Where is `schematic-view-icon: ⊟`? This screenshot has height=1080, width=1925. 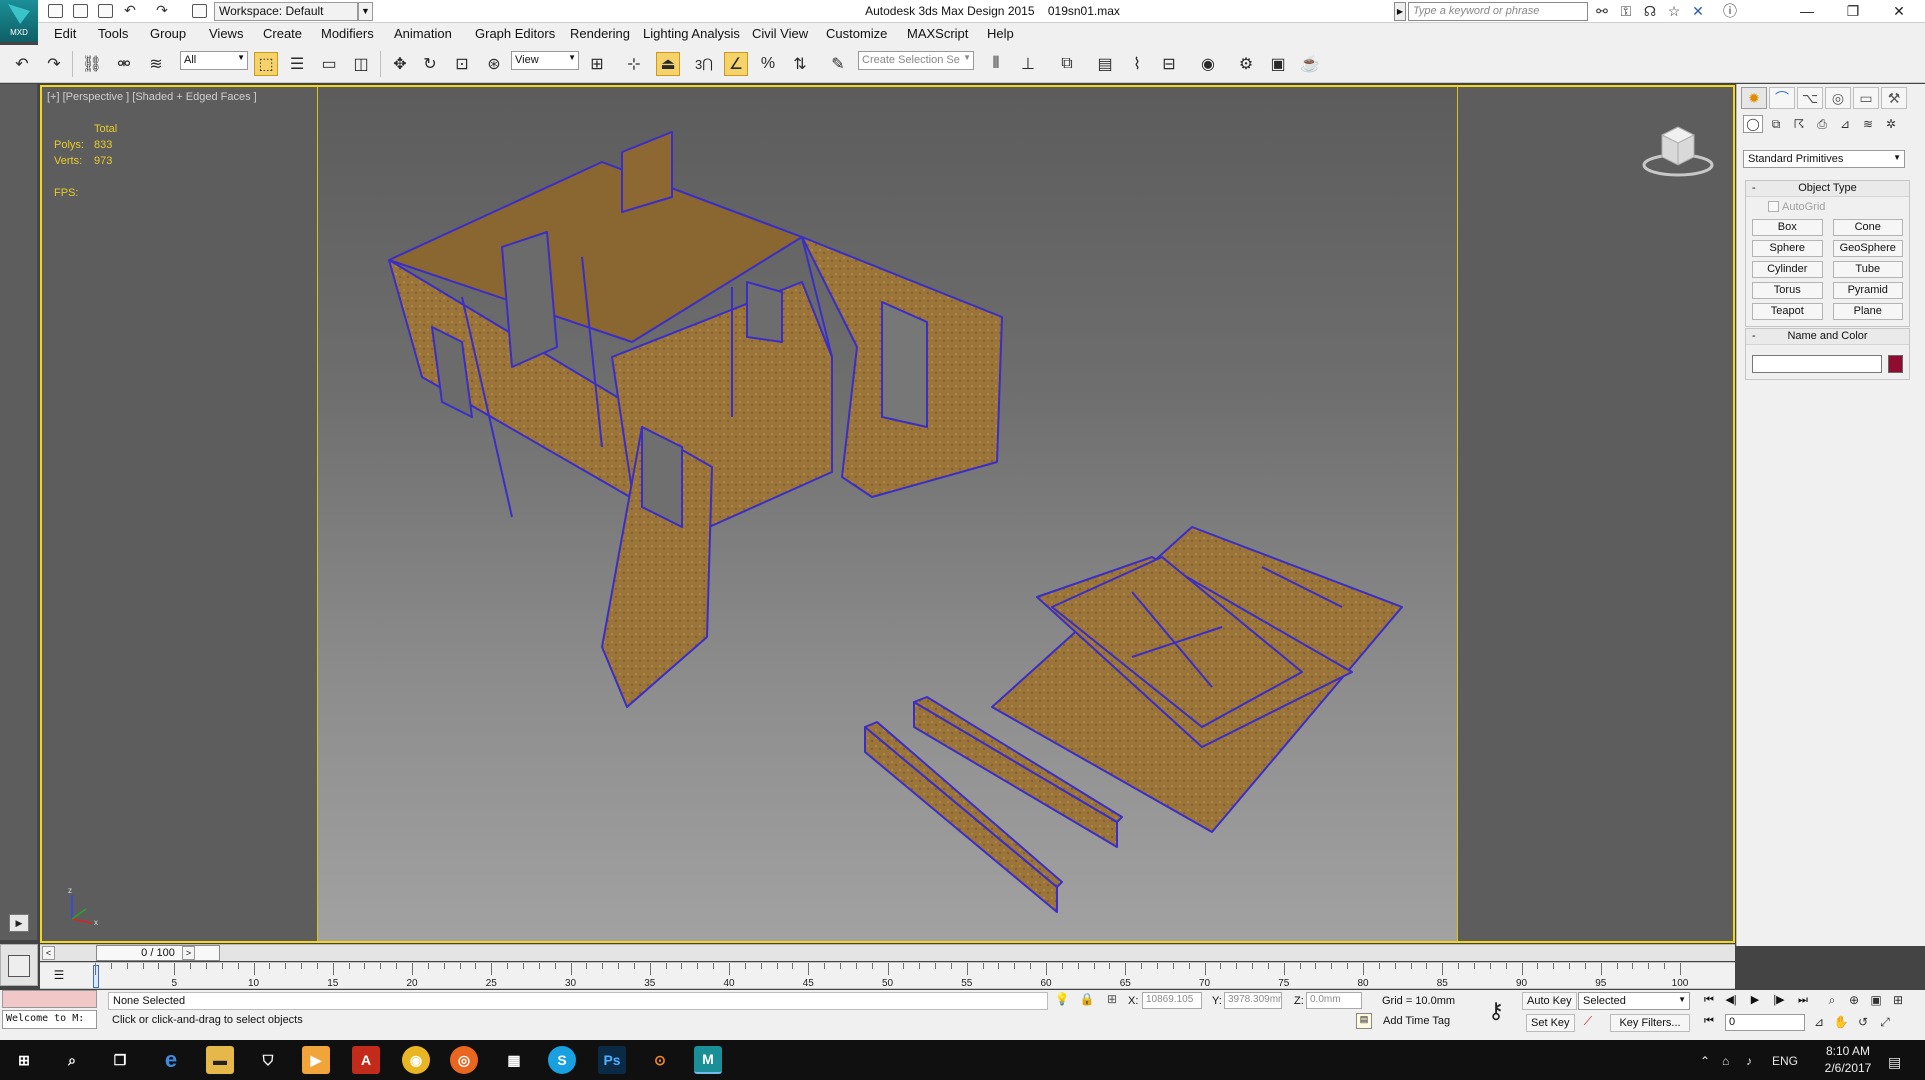 schematic-view-icon: ⊟ is located at coordinates (1169, 64).